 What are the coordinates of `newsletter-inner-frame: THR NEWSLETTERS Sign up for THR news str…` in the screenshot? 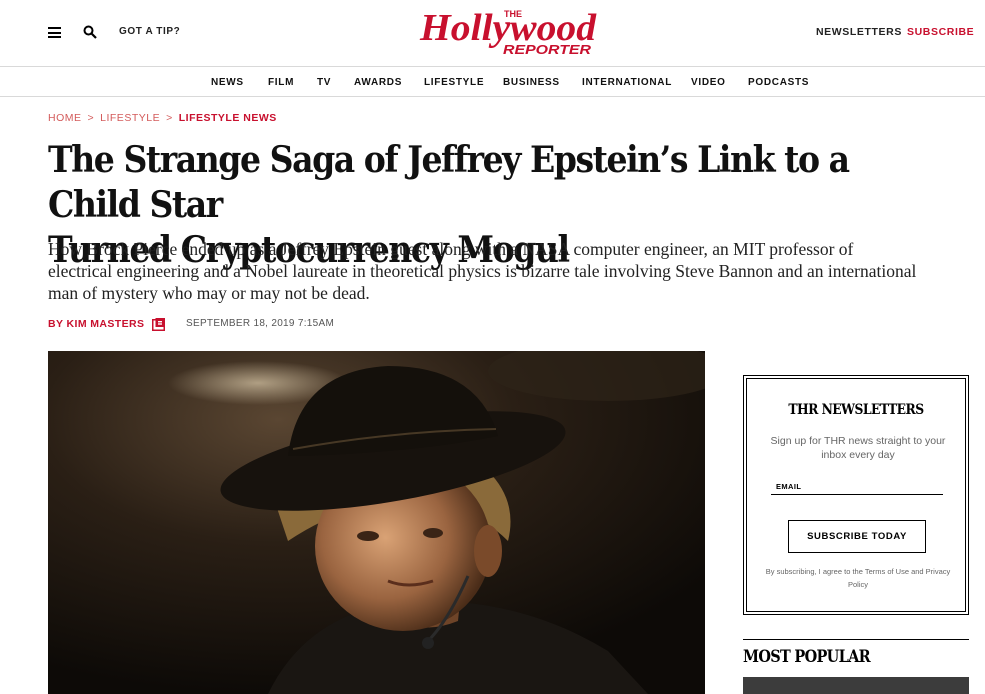 It's located at (856, 495).